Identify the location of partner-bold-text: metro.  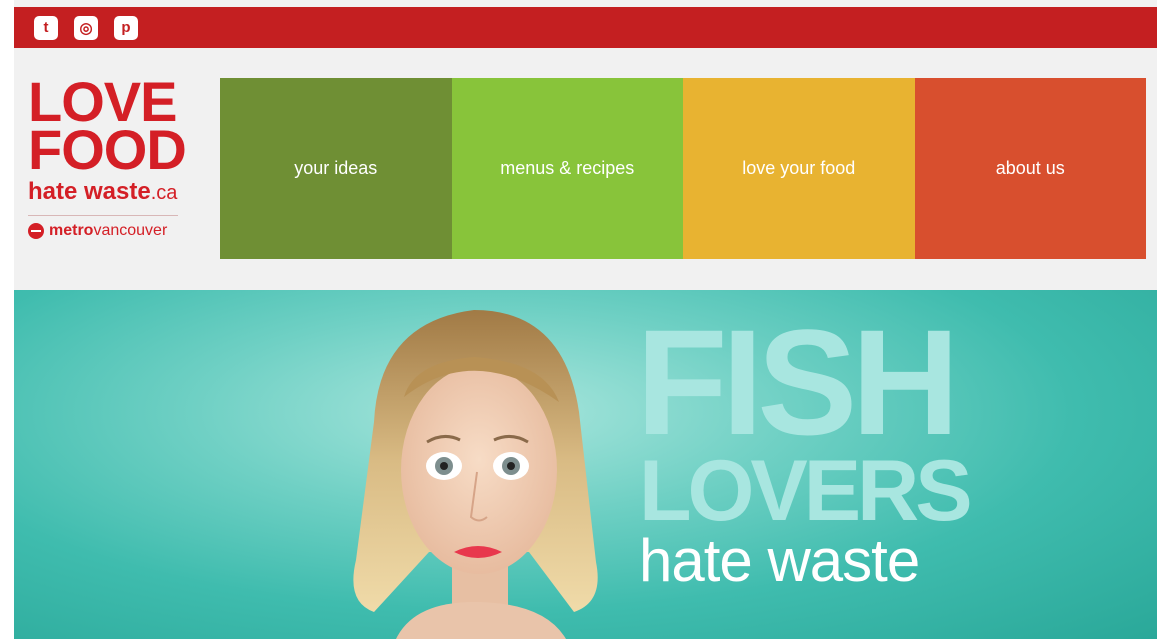
(71, 230).